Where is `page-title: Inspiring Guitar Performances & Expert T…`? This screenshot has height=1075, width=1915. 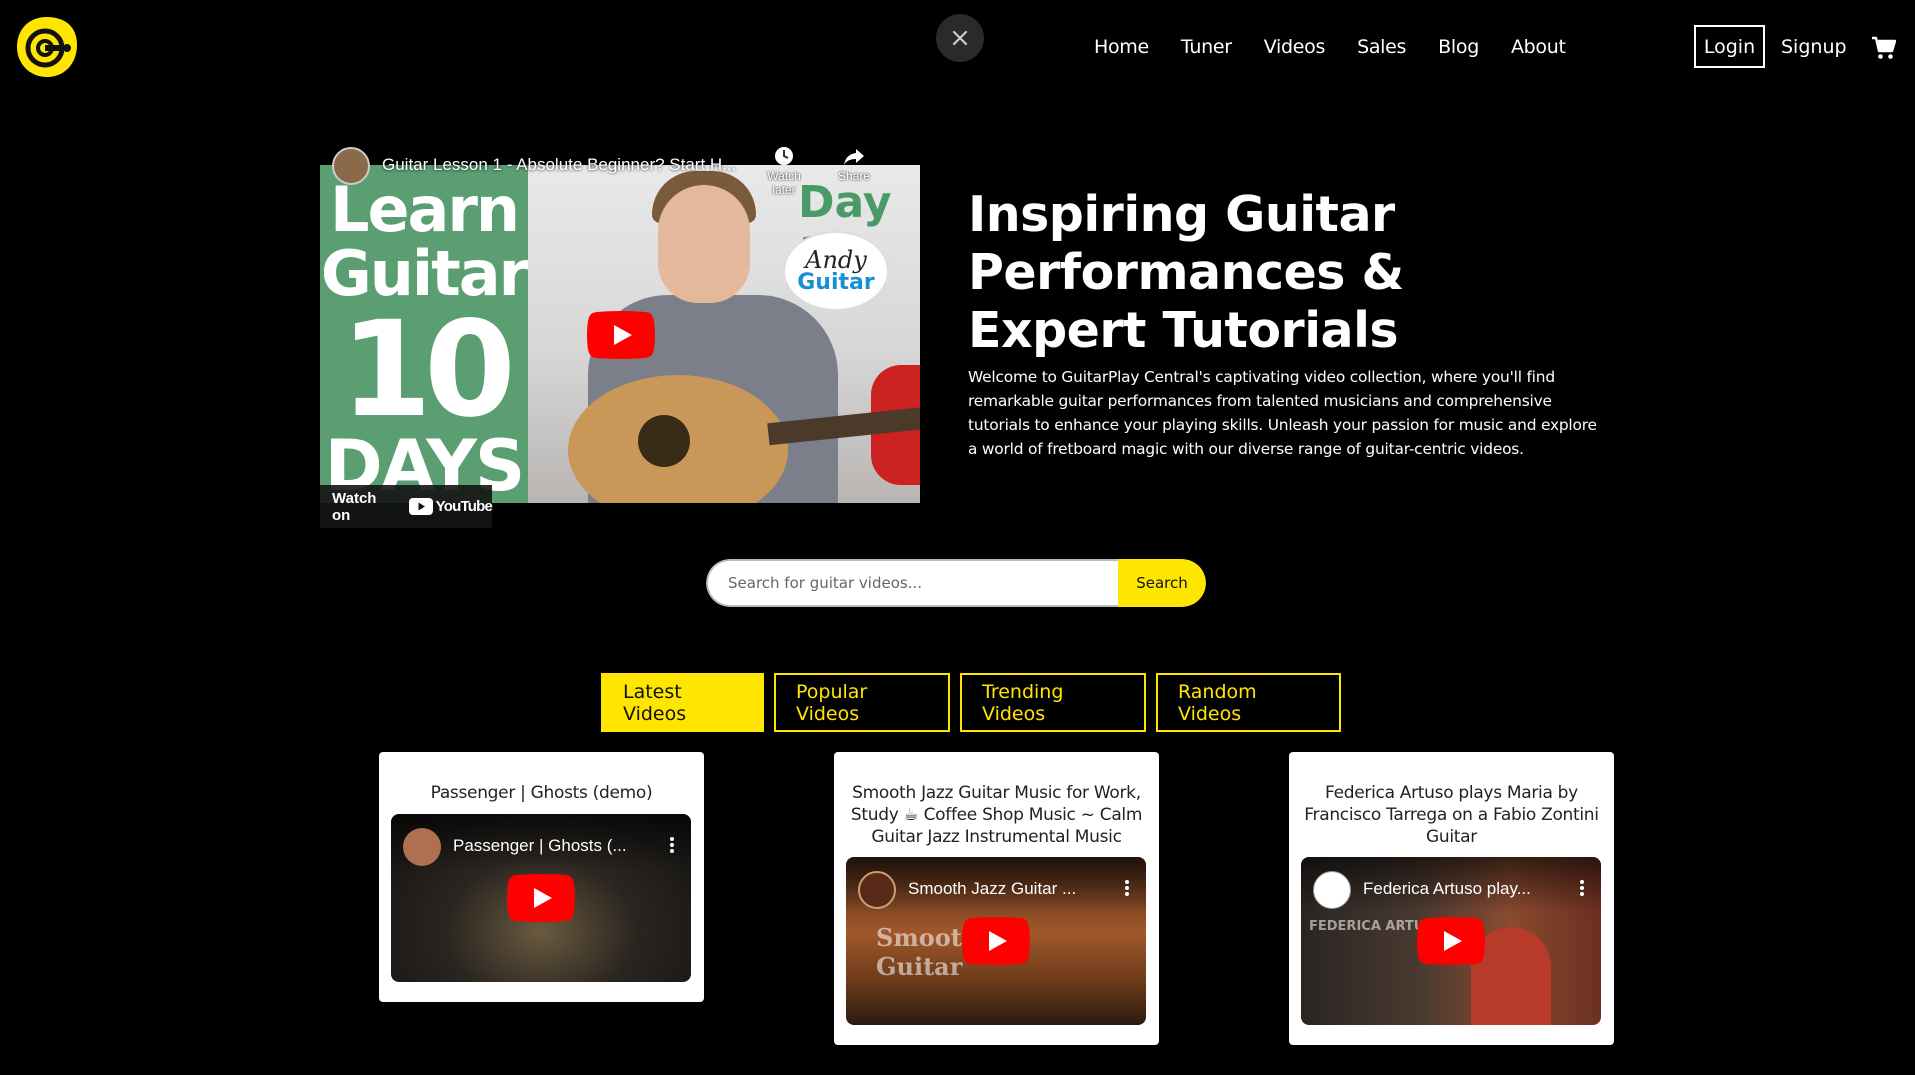 page-title: Inspiring Guitar Performances & Expert T… is located at coordinates (1186, 272).